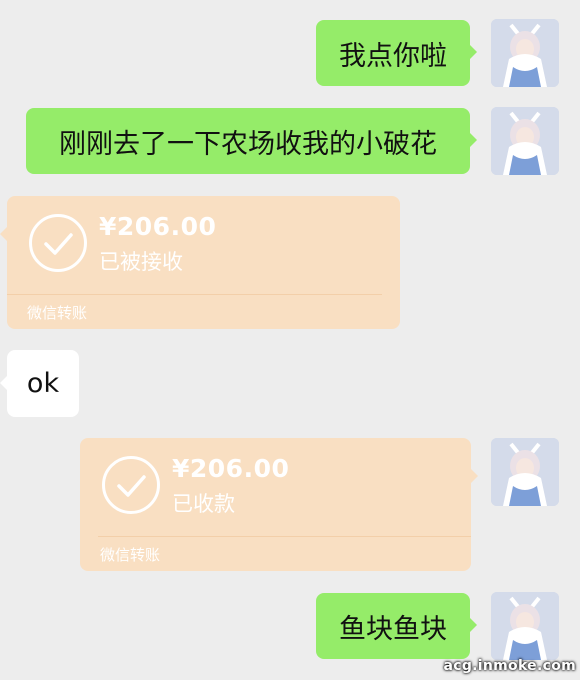 This screenshot has height=680, width=580. I want to click on message-bubble-sent: 我点你啦, so click(396, 53).